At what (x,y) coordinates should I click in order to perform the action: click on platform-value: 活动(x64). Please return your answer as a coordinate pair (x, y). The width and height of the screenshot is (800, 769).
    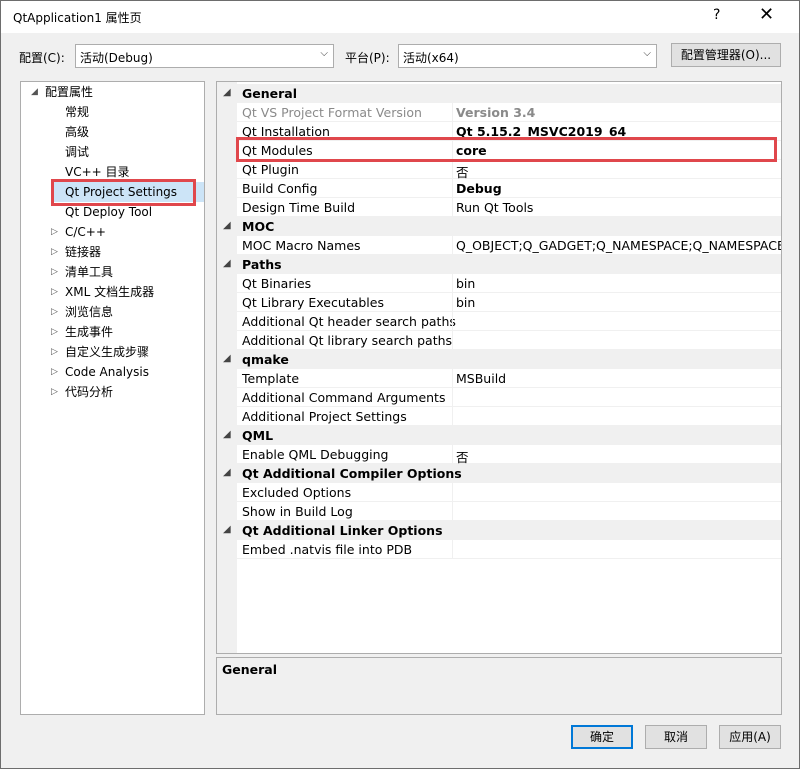
    Looking at the image, I should click on (431, 58).